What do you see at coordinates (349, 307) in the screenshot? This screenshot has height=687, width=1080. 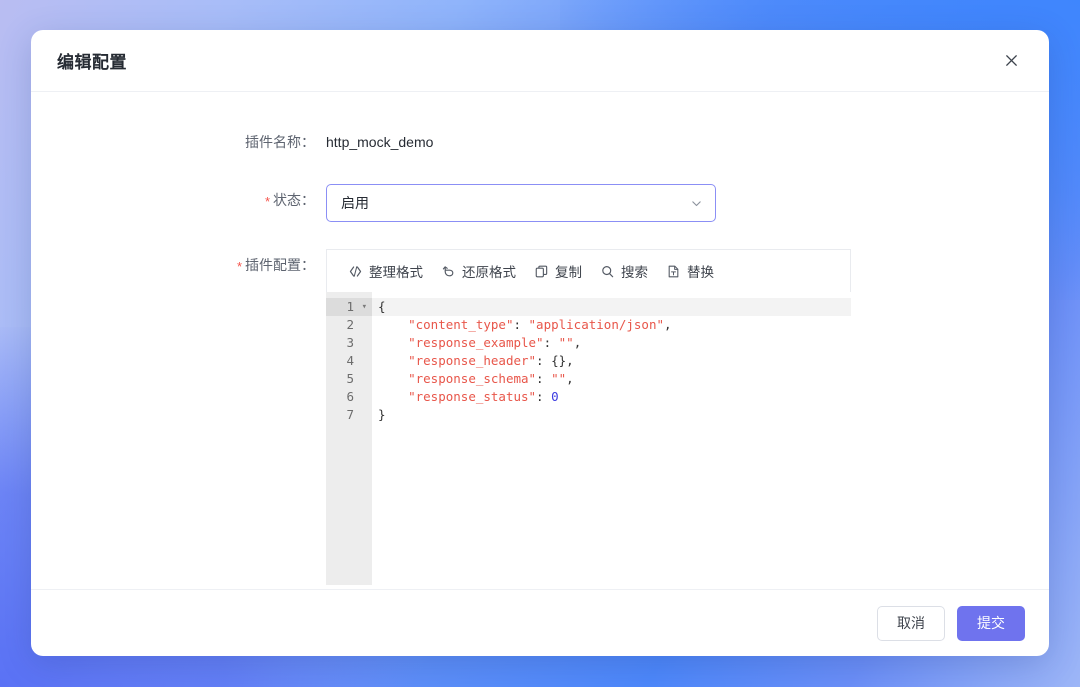 I see `gutter-line-number: 1 ▾` at bounding box center [349, 307].